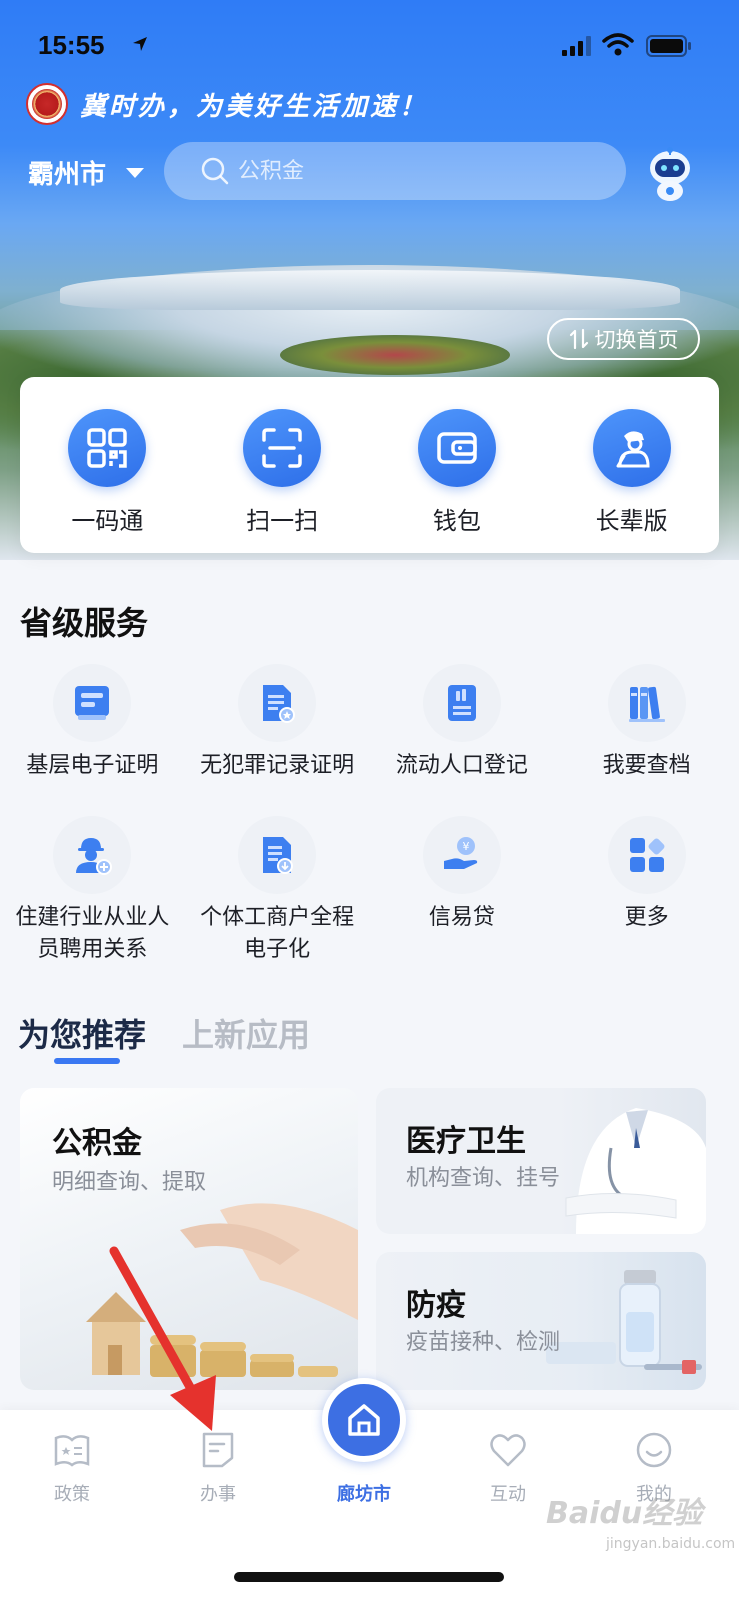 The height and width of the screenshot is (1600, 739). Describe the element at coordinates (633, 449) in the screenshot. I see `elder-mode-icon` at that location.